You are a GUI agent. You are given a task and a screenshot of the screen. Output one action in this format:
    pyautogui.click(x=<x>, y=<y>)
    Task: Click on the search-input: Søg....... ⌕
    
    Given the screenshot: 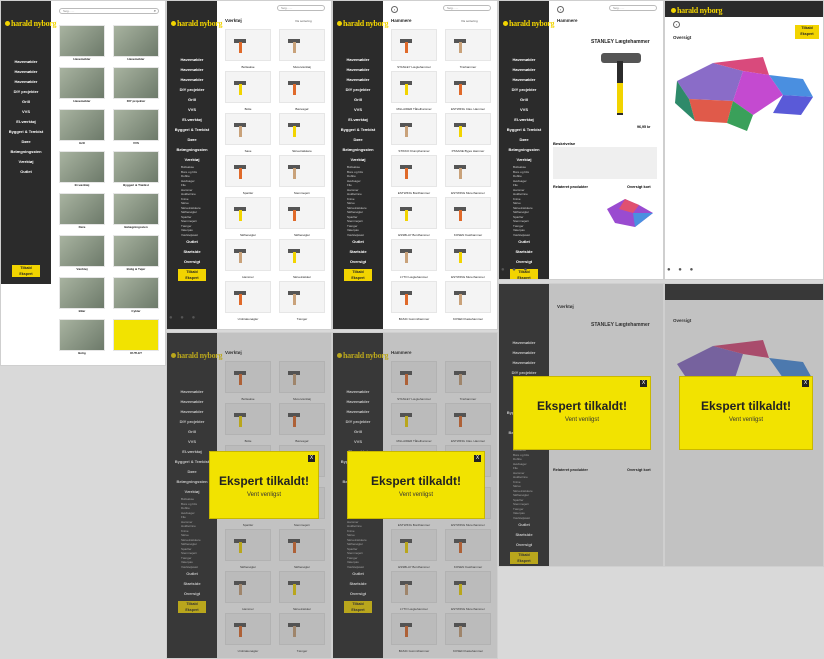 What is the action you would take?
    pyautogui.click(x=109, y=11)
    